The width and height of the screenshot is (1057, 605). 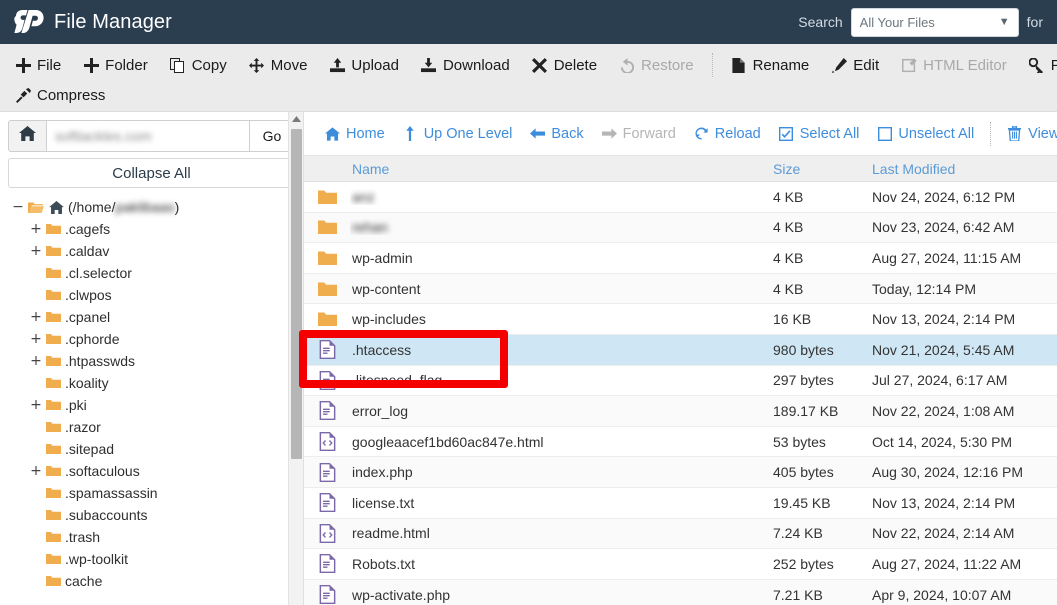 What do you see at coordinates (151, 295) in the screenshot?
I see `tree-node-clwpos: .clwpos` at bounding box center [151, 295].